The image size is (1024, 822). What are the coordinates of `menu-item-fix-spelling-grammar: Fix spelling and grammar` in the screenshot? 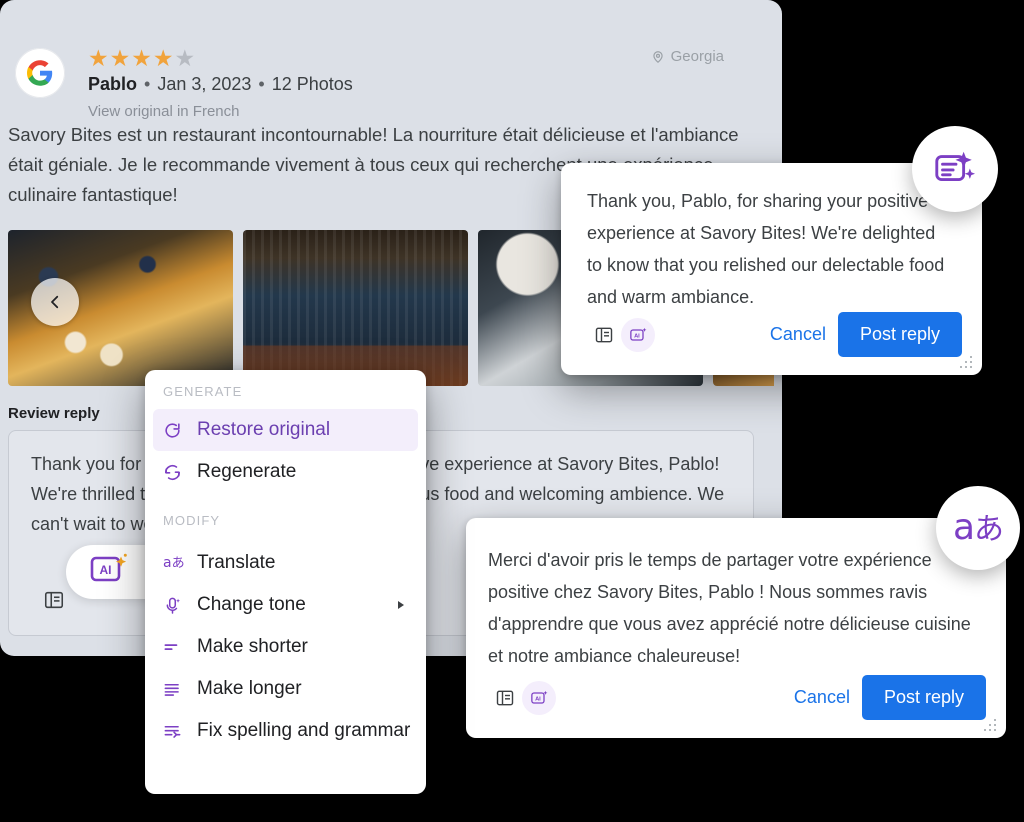 It's located at (285, 731).